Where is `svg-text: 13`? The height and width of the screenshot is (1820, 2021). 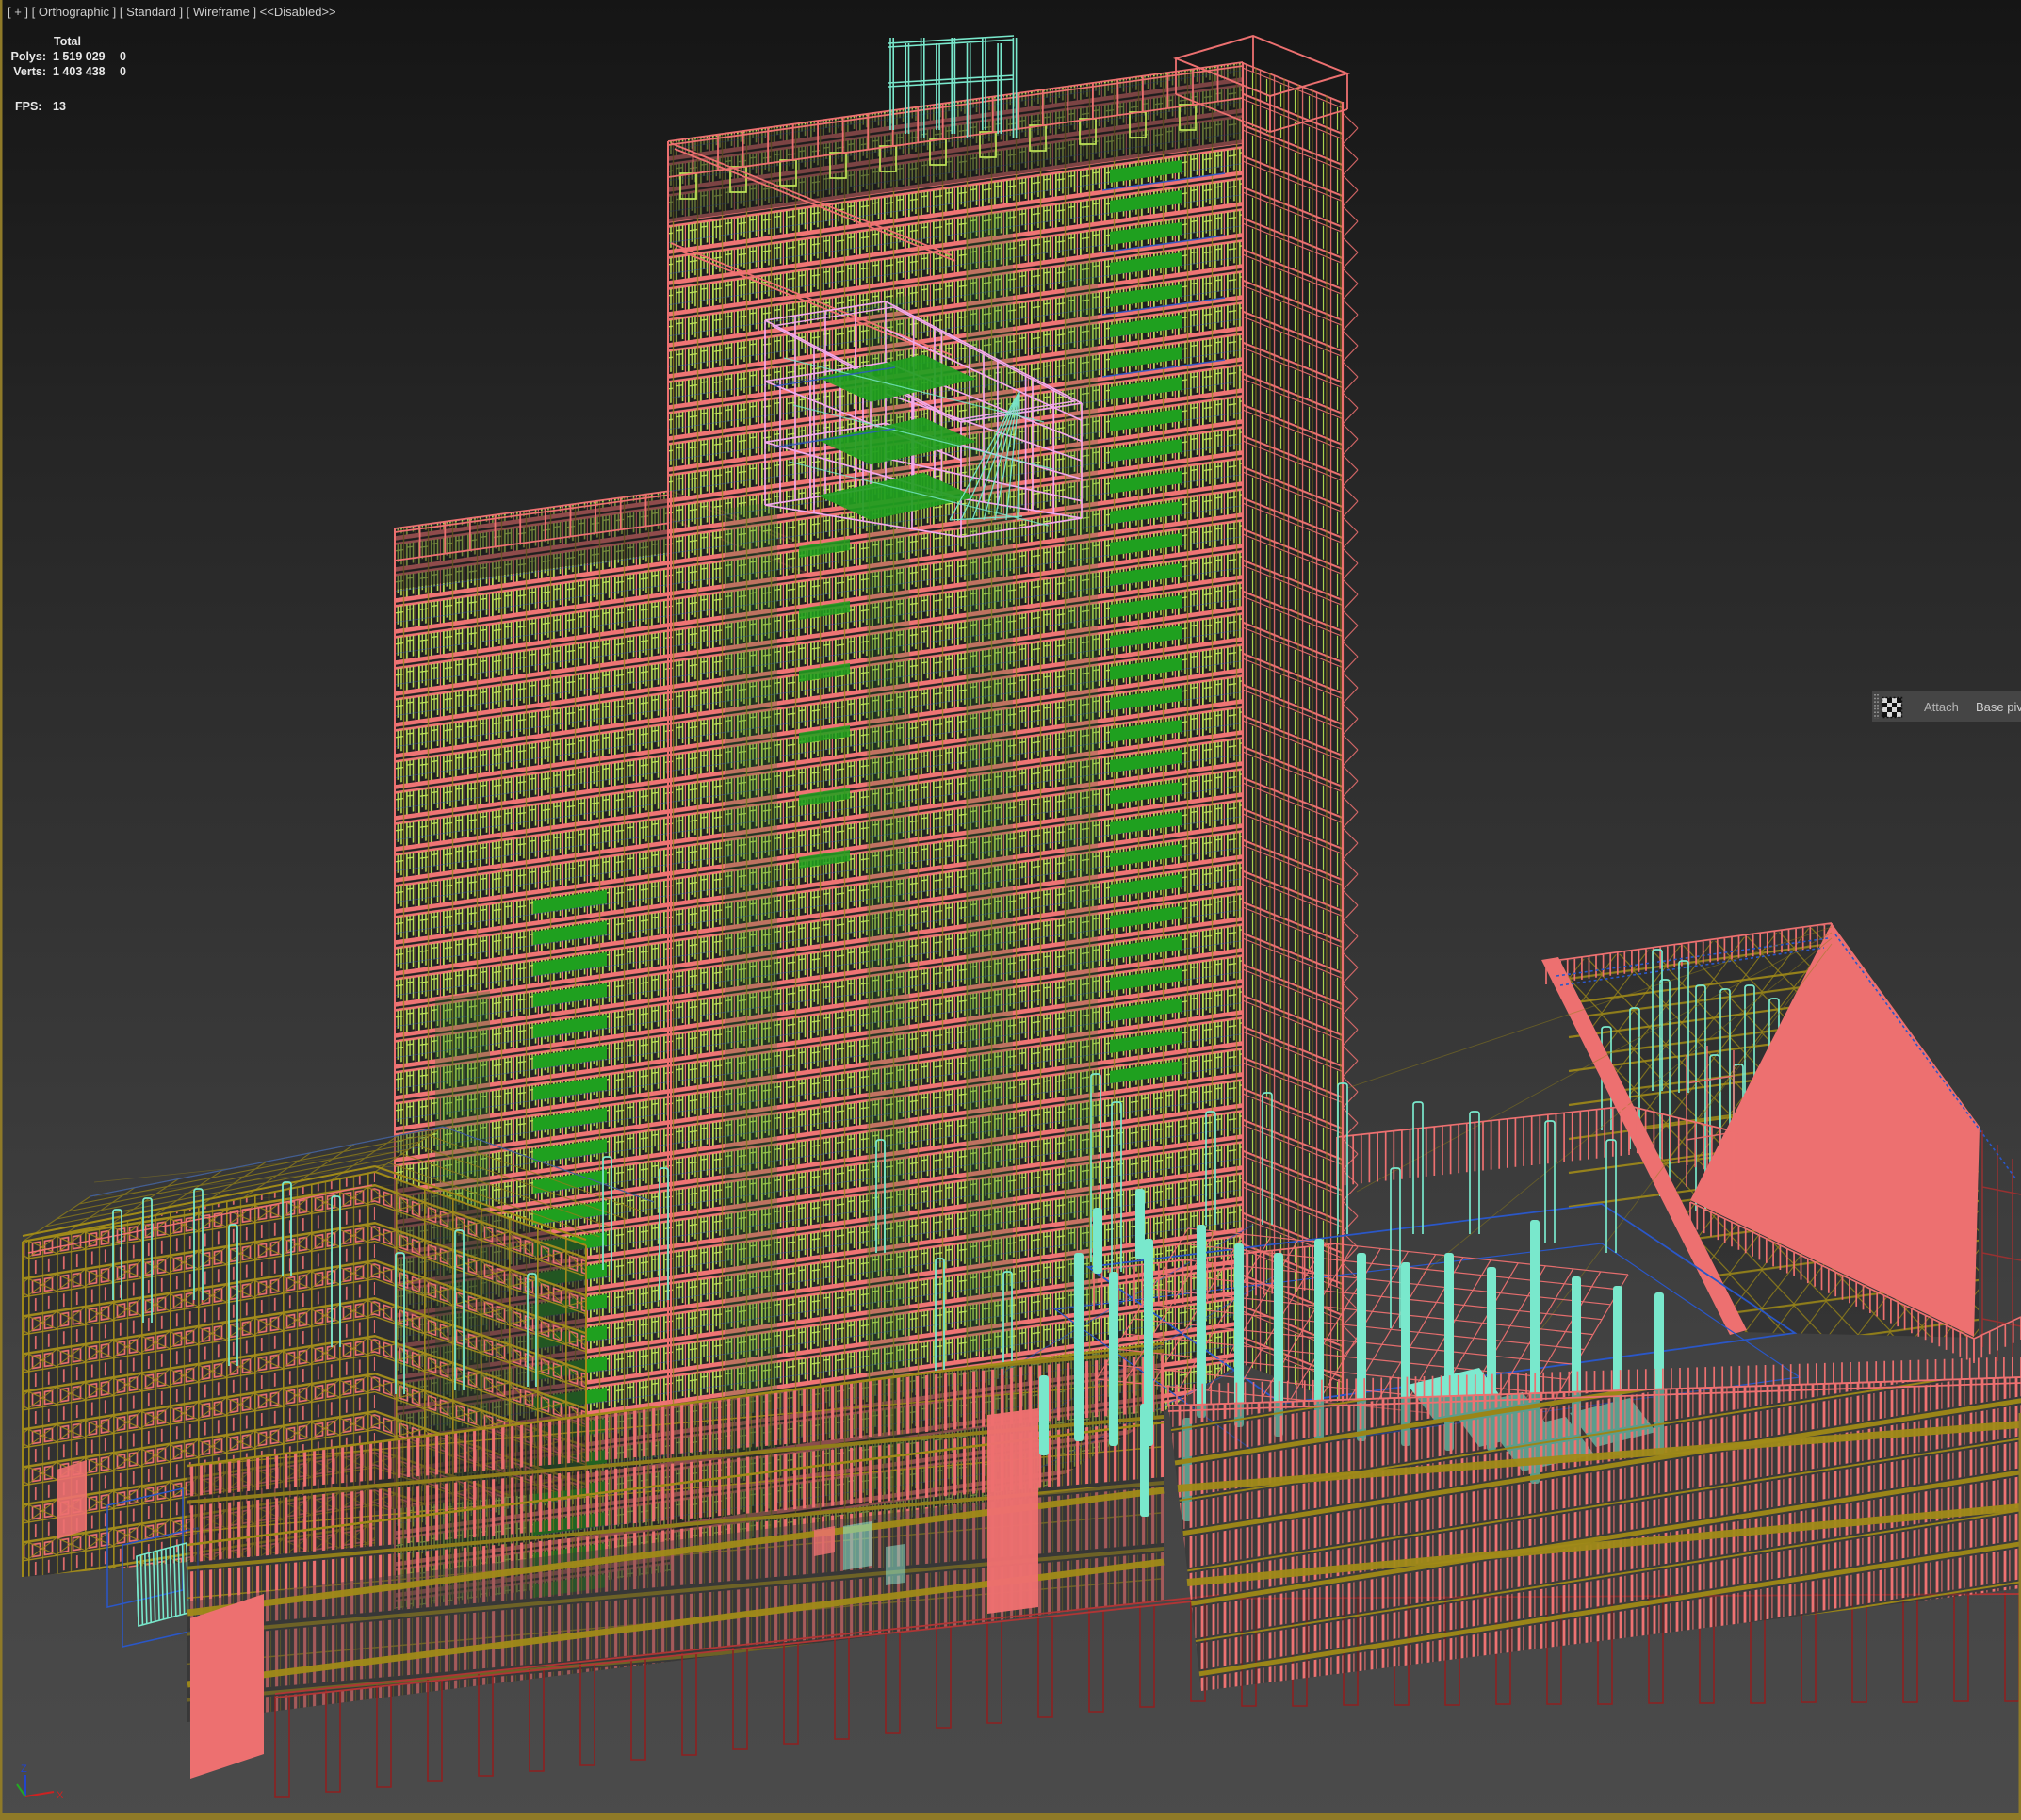
svg-text: 13 is located at coordinates (59, 106).